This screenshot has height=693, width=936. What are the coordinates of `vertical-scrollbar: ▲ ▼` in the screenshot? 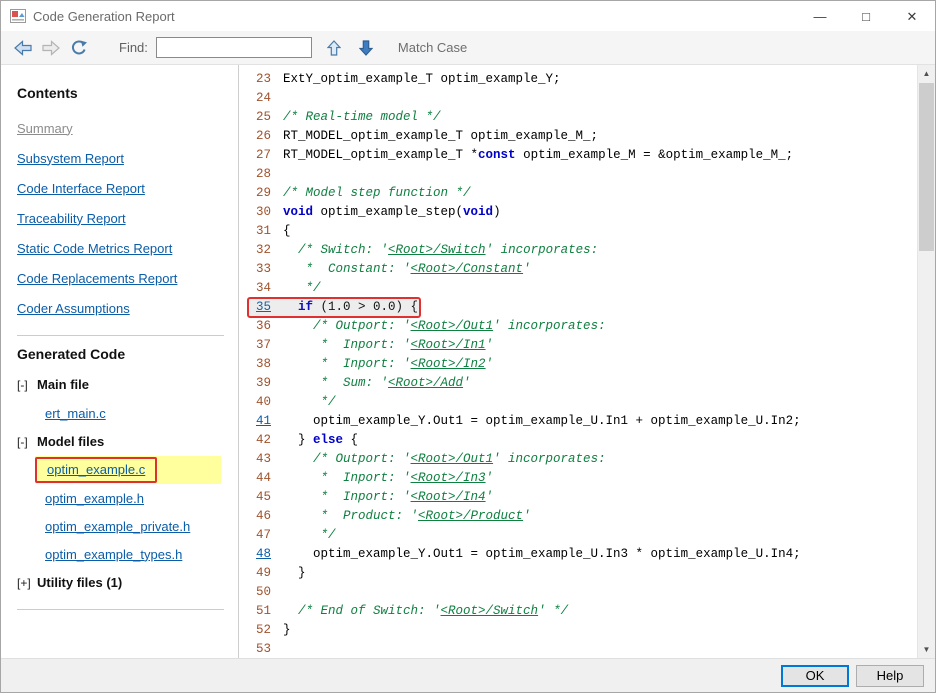 It's located at (926, 361).